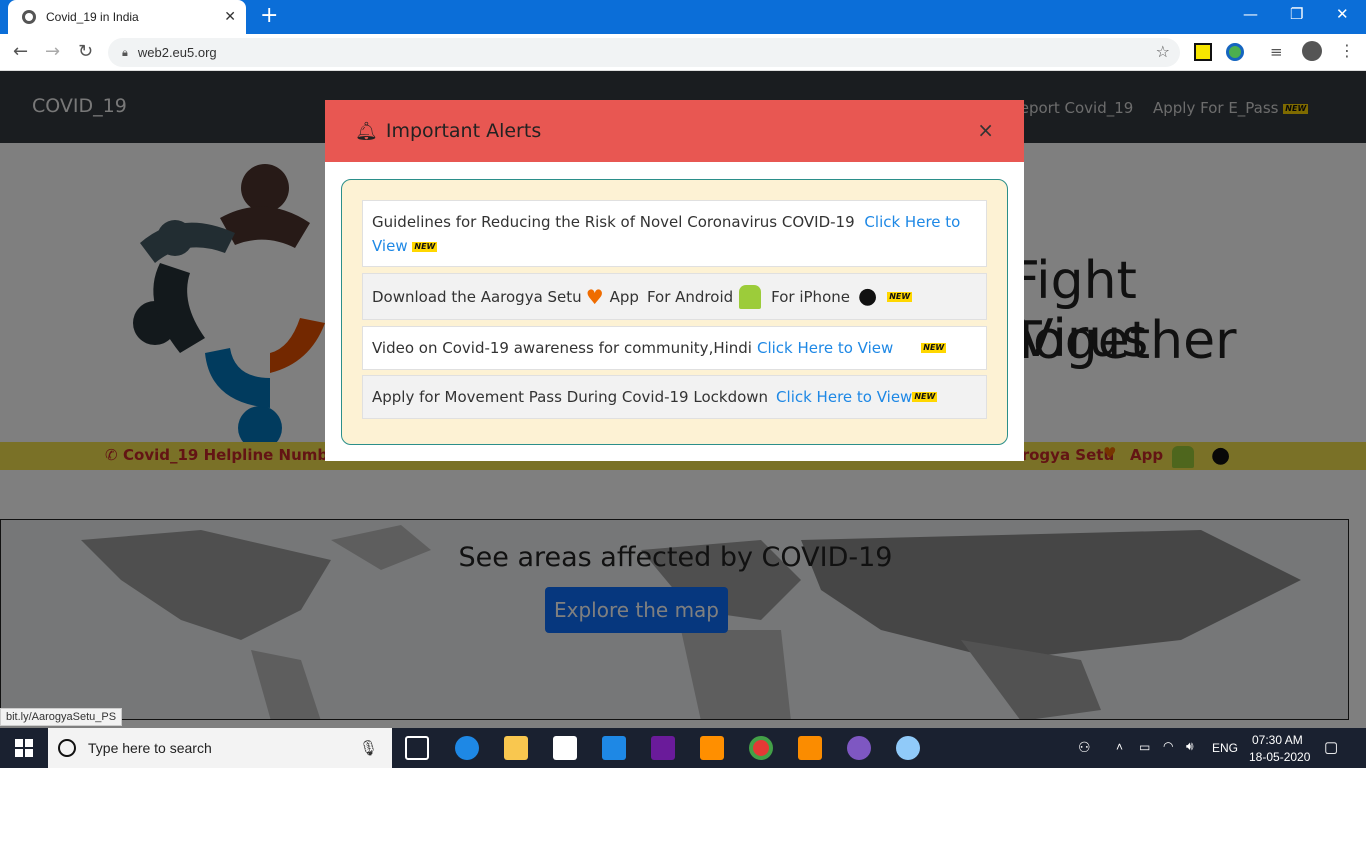 The height and width of the screenshot is (864, 1366). Describe the element at coordinates (417, 748) in the screenshot. I see `task-view-icon` at that location.